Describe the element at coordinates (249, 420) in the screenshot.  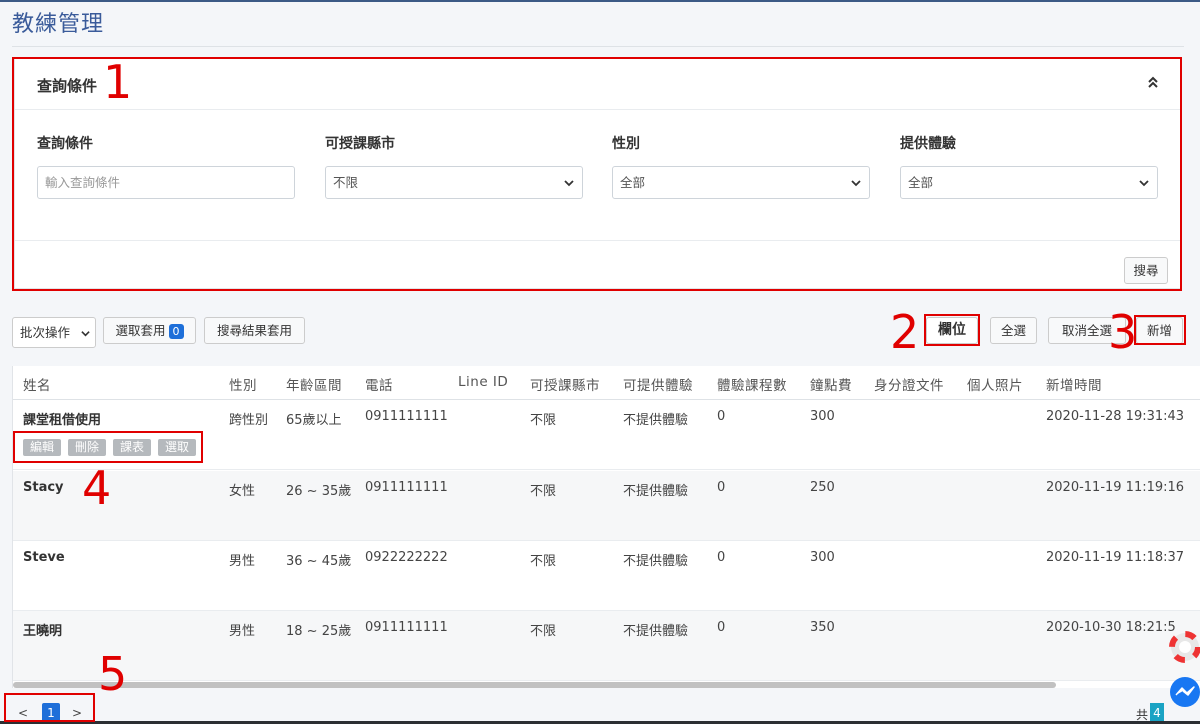
I see `cell-gender: 跨性別` at that location.